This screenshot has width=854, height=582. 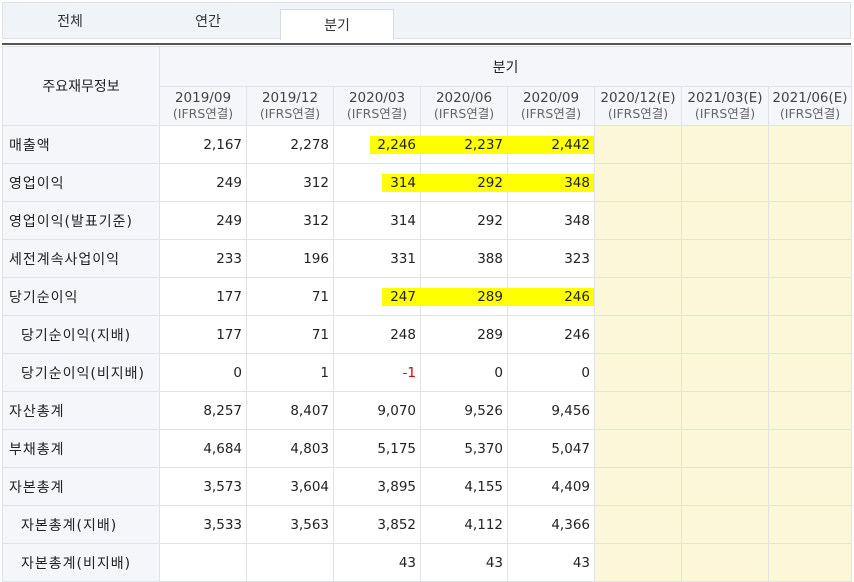 What do you see at coordinates (203, 182) in the screenshot?
I see `table-cell: 249` at bounding box center [203, 182].